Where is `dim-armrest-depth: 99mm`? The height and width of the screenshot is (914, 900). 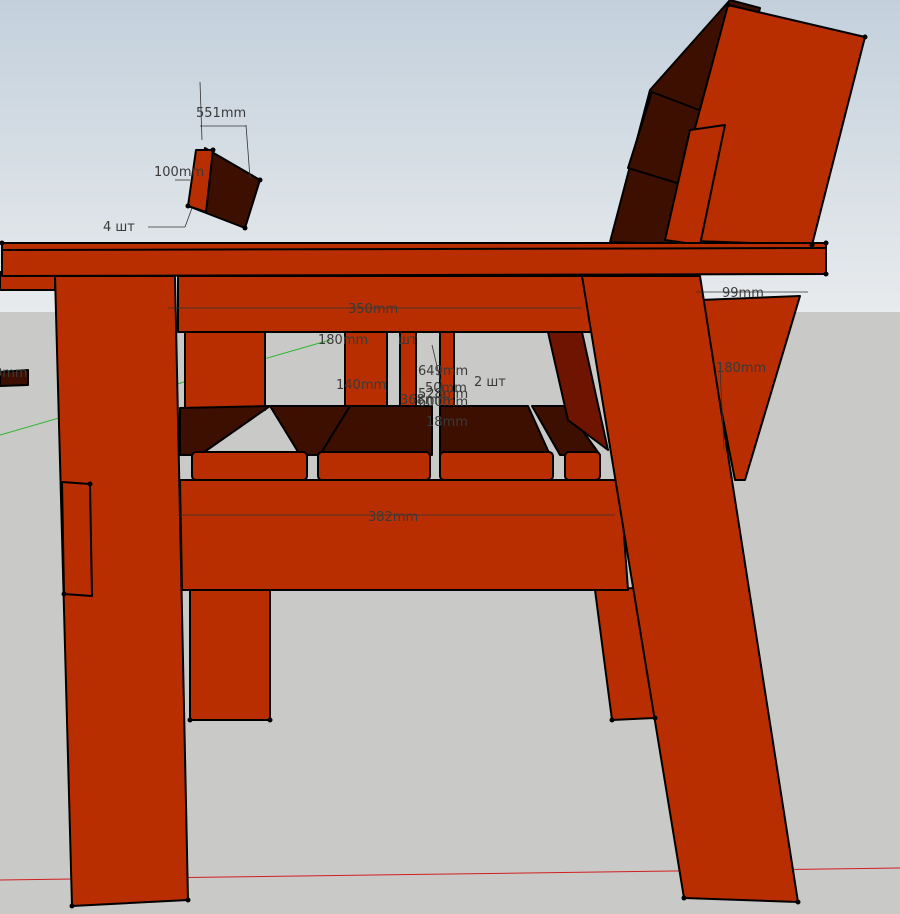
dim-armrest-depth: 99mm is located at coordinates (743, 293).